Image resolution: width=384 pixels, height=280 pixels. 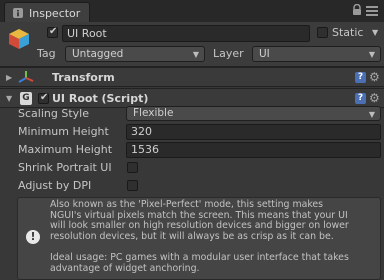 I want to click on tag-label: Tag, so click(x=46, y=53).